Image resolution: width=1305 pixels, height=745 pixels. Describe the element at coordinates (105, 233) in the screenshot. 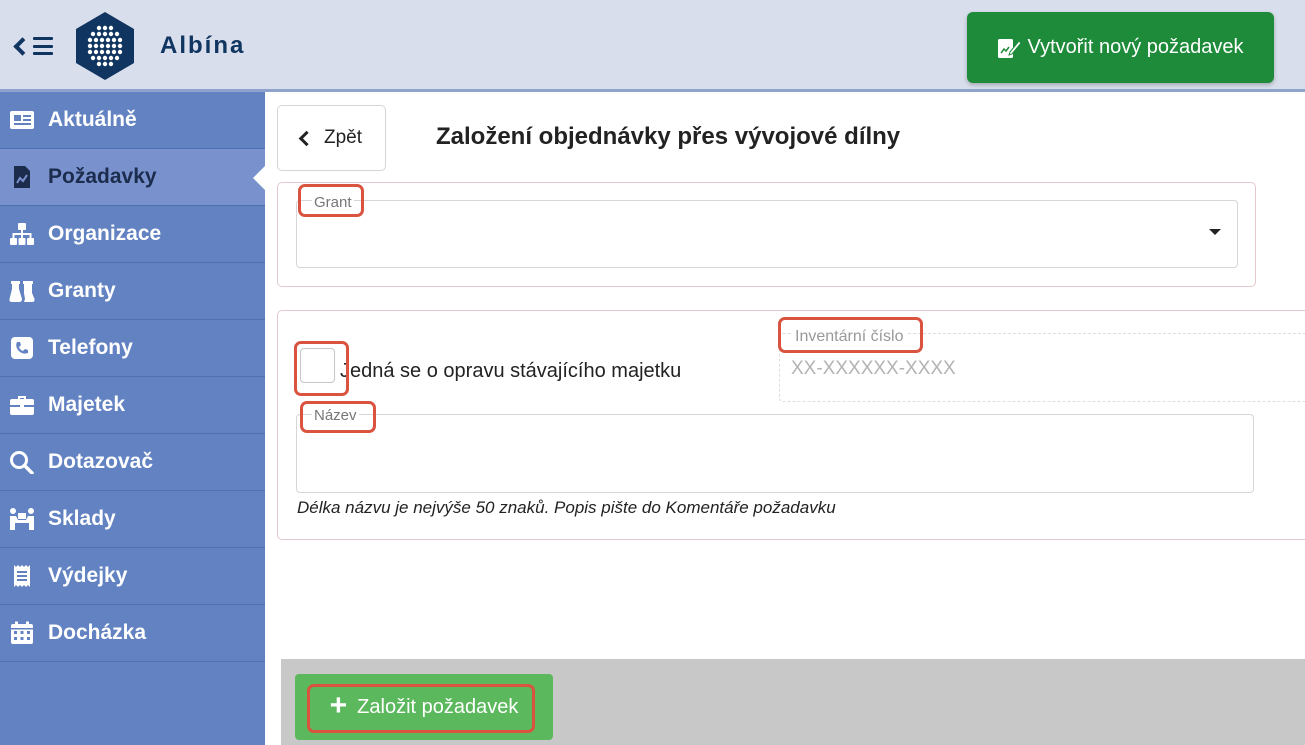

I see `sidebar-item-label: Organizace` at that location.